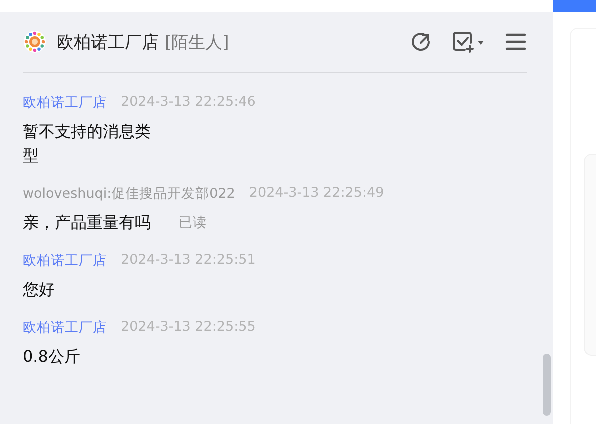 The width and height of the screenshot is (596, 424). Describe the element at coordinates (108, 43) in the screenshot. I see `chat-title: 欧柏诺工厂店` at that location.